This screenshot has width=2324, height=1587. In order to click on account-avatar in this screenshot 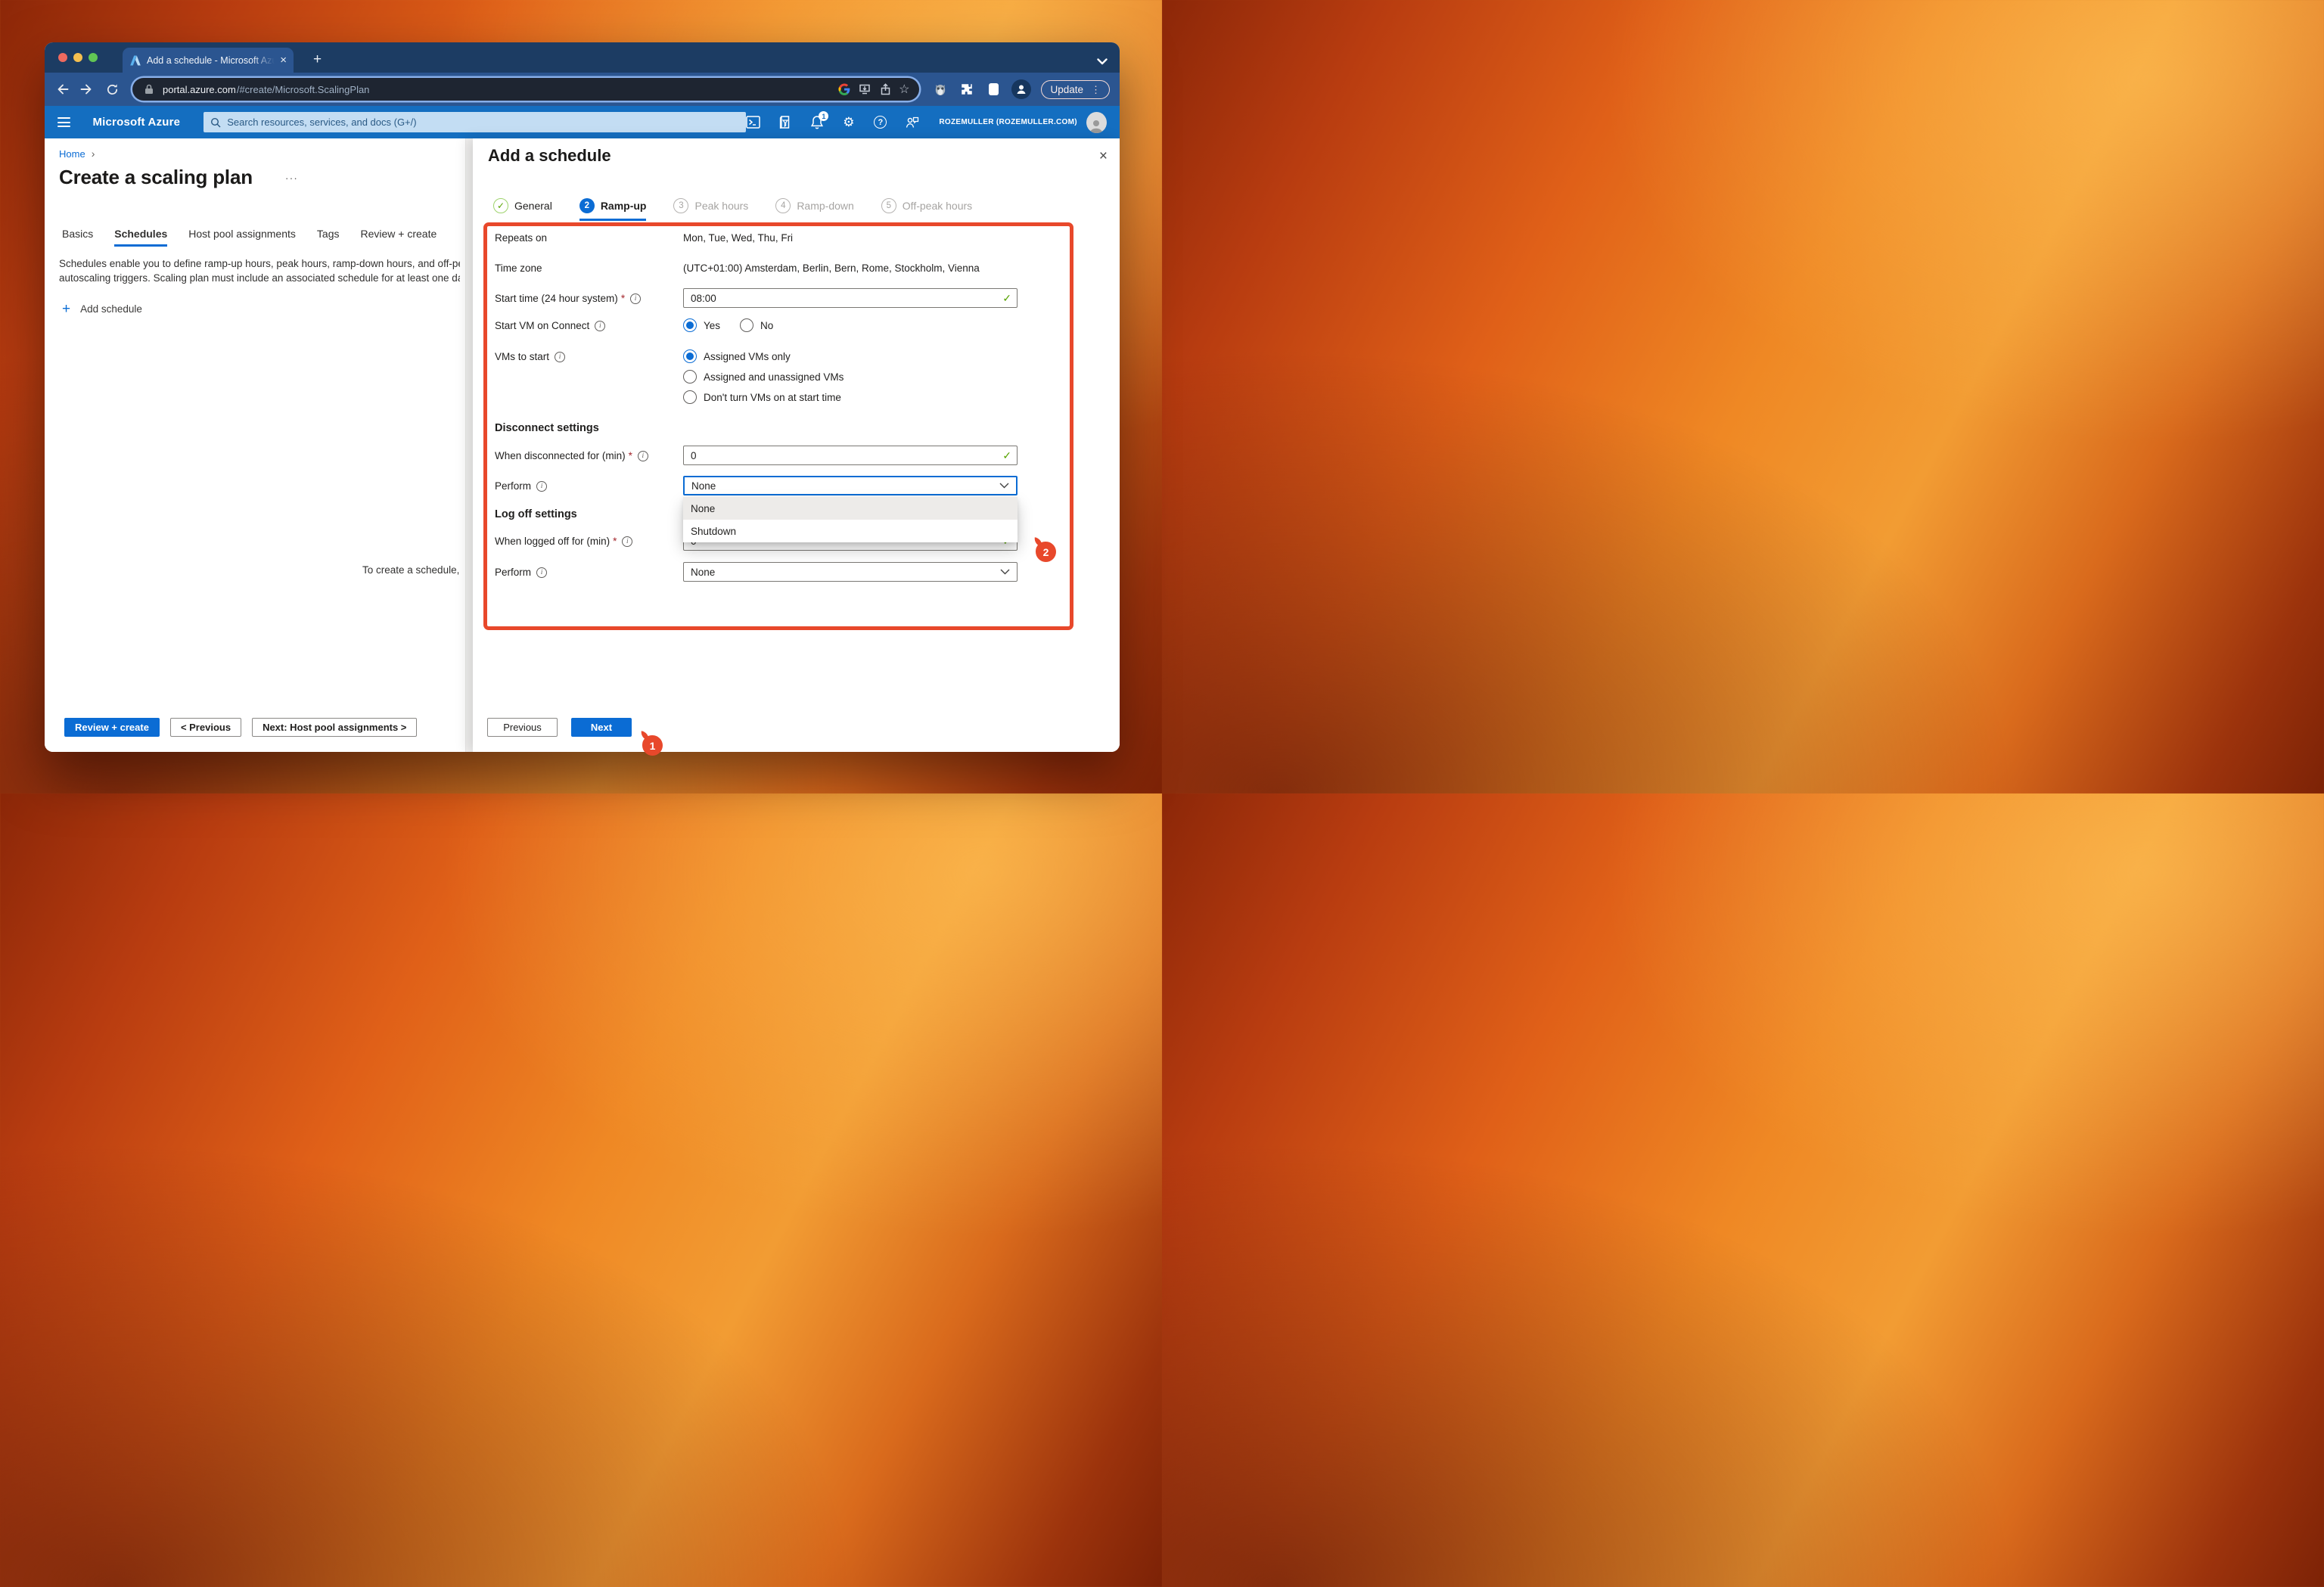, I will do `click(1097, 122)`.